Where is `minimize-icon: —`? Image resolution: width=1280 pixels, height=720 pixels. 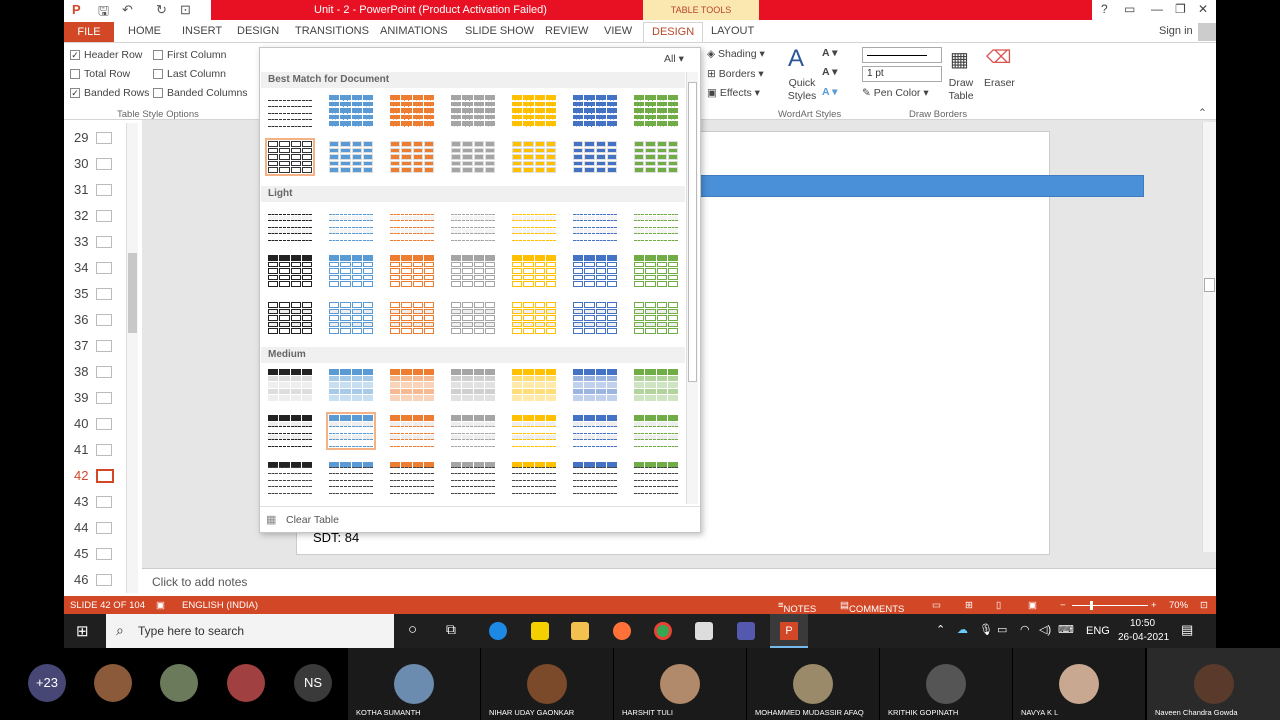 minimize-icon: — is located at coordinates (1157, 9).